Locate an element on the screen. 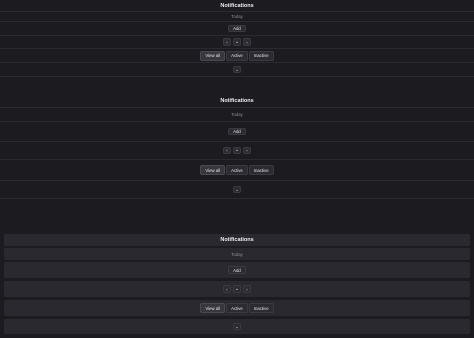 The width and height of the screenshot is (474, 338). section-2-pagination-row: ‹ • › is located at coordinates (237, 151).